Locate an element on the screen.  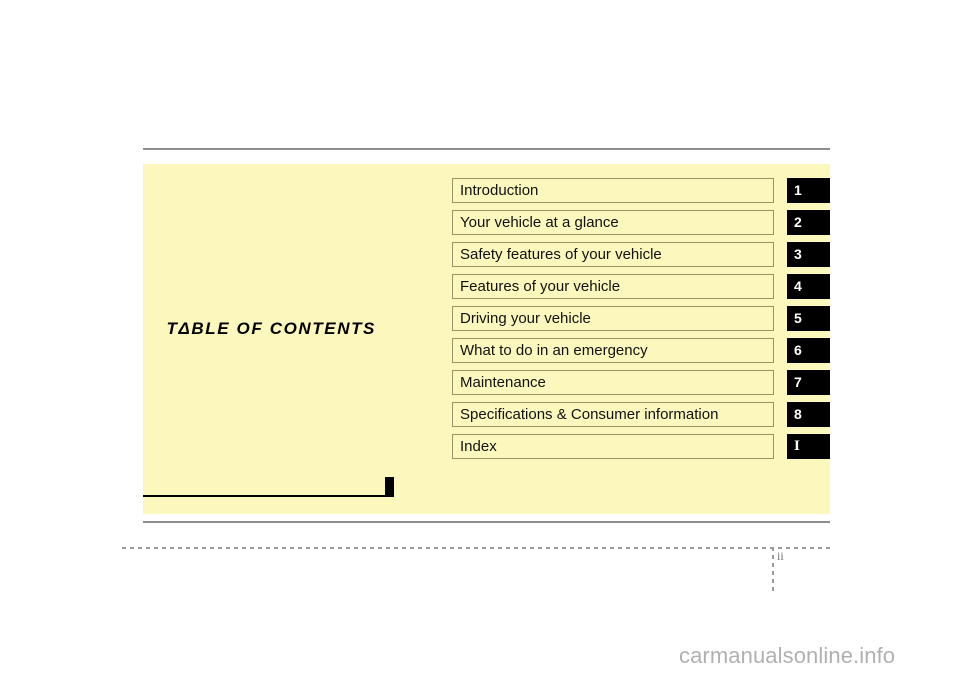
table-row: Features of your vehicle 4 is located at coordinates (641, 286).